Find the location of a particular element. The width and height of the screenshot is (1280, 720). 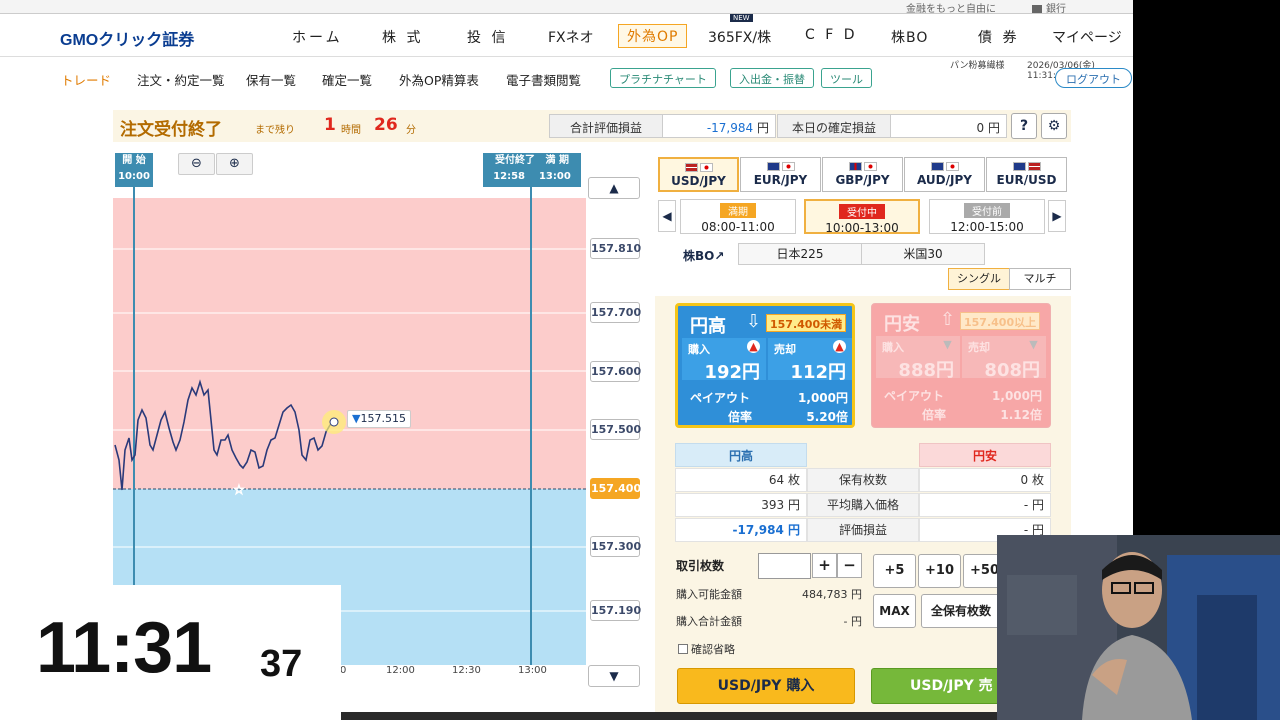

clock-seconds: 37 is located at coordinates (281, 664).